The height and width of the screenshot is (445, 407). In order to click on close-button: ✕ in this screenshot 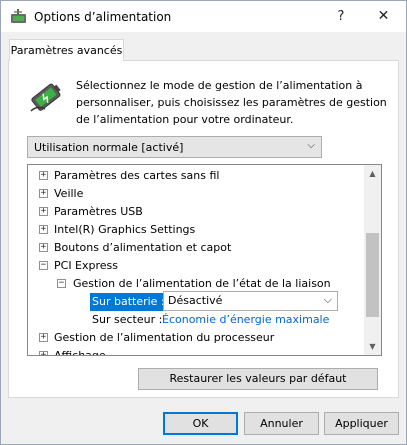, I will do `click(383, 16)`.